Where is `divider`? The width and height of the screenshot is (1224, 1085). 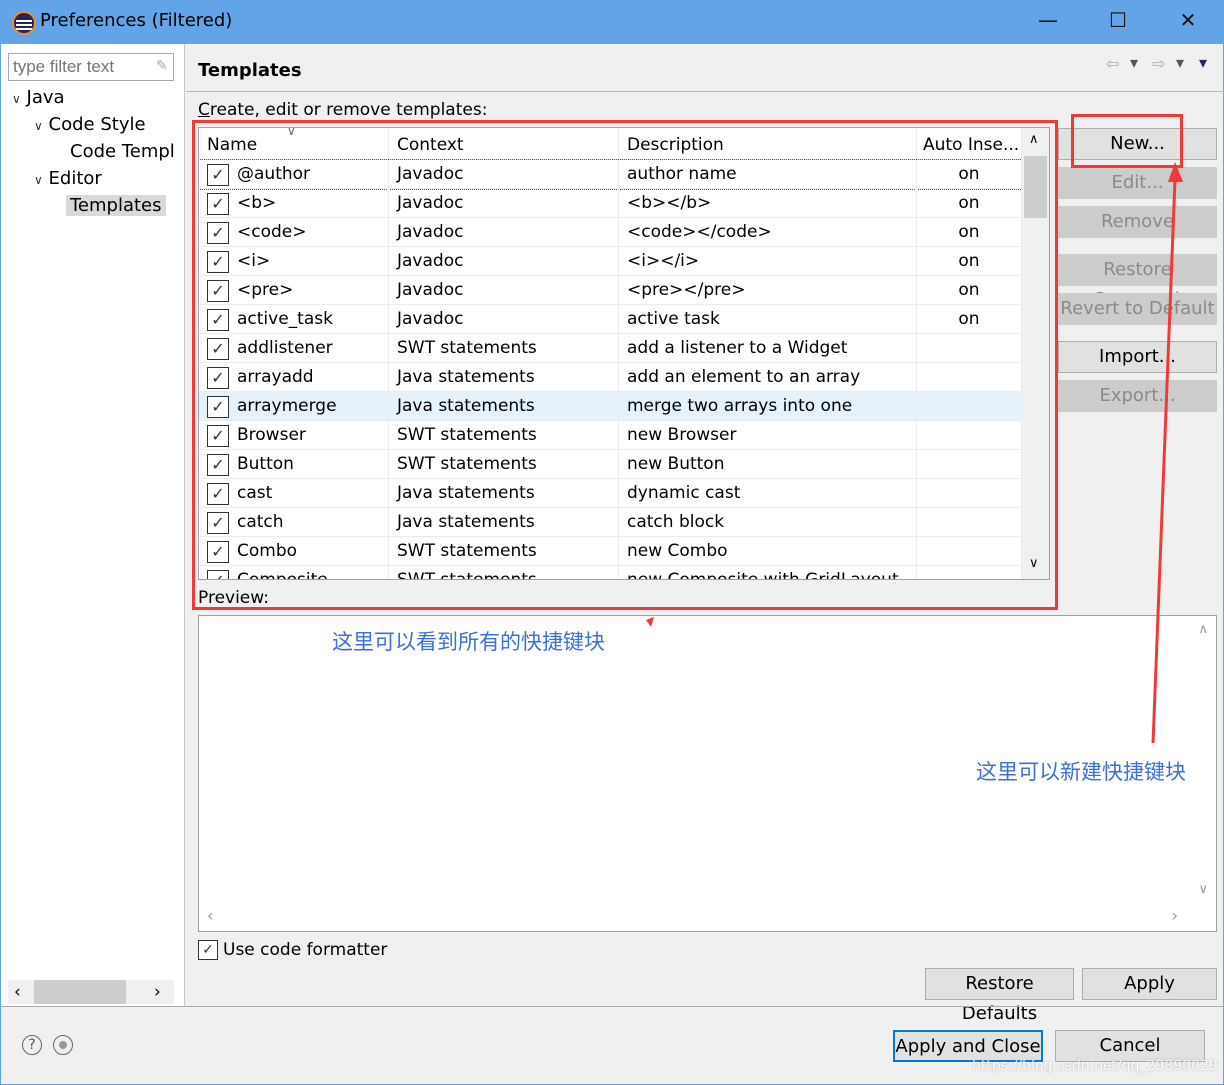 divider is located at coordinates (612, 1006).